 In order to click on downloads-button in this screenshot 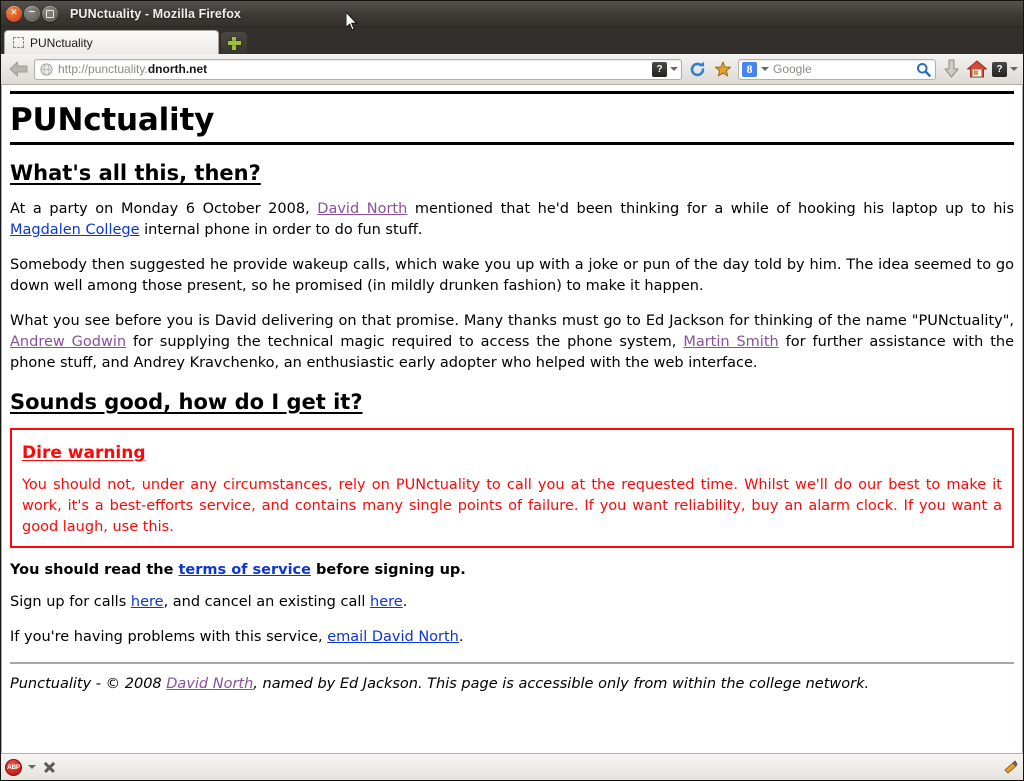, I will do `click(951, 69)`.